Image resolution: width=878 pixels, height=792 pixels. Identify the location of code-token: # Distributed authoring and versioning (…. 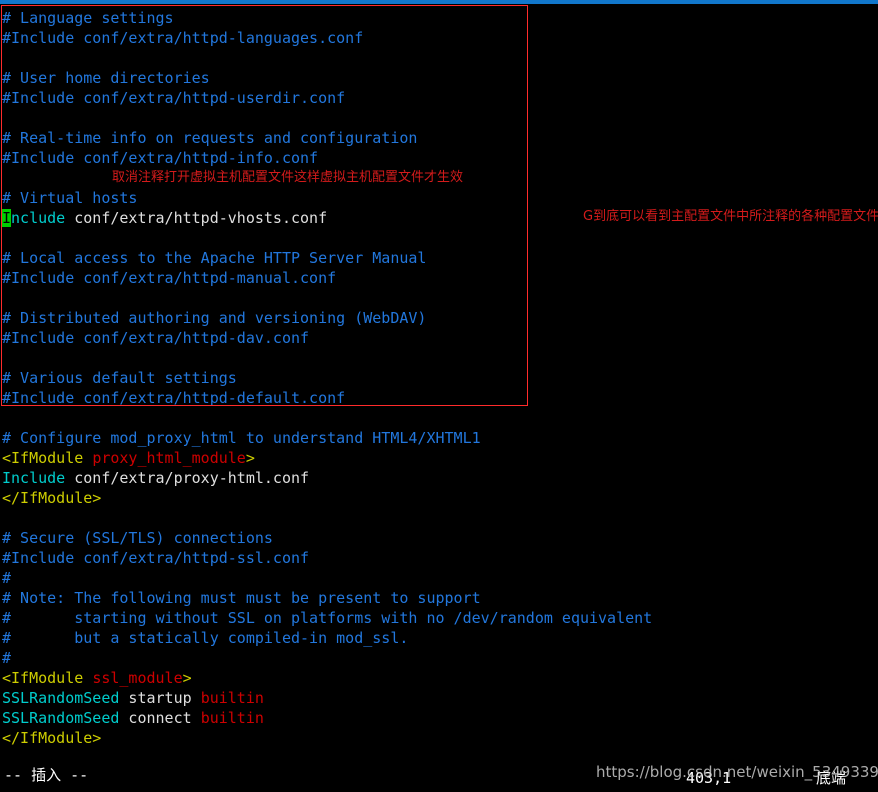
(214, 318).